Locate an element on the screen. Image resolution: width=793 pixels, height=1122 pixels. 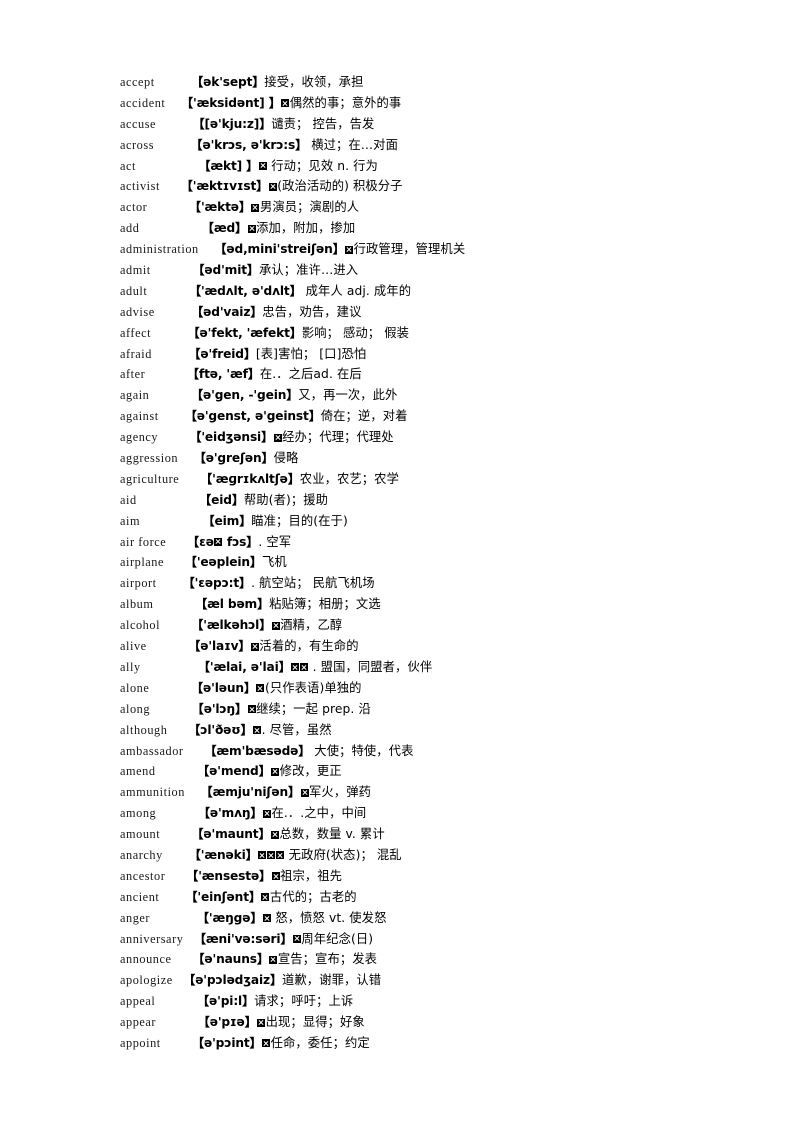
entry-definition: 周年纪念(日) is located at coordinates (337, 938).